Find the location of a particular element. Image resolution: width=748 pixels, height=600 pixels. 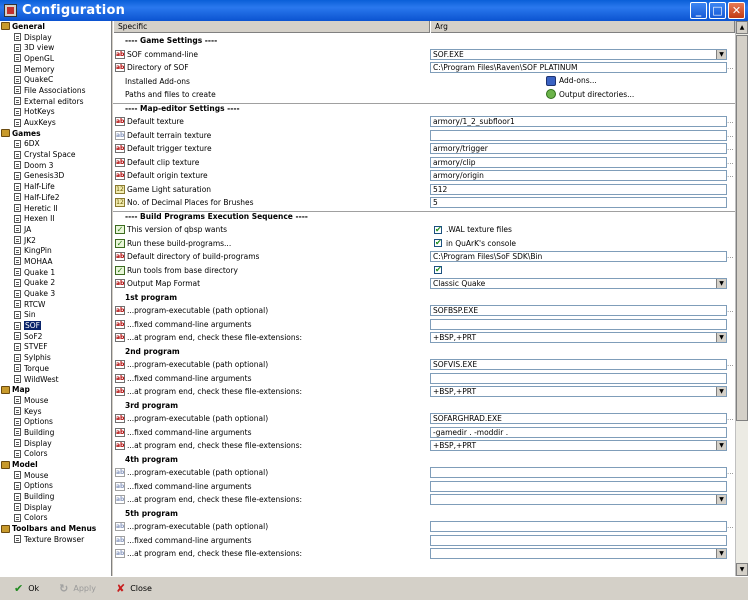

tree-item-sin: Sin is located at coordinates (55, 315).